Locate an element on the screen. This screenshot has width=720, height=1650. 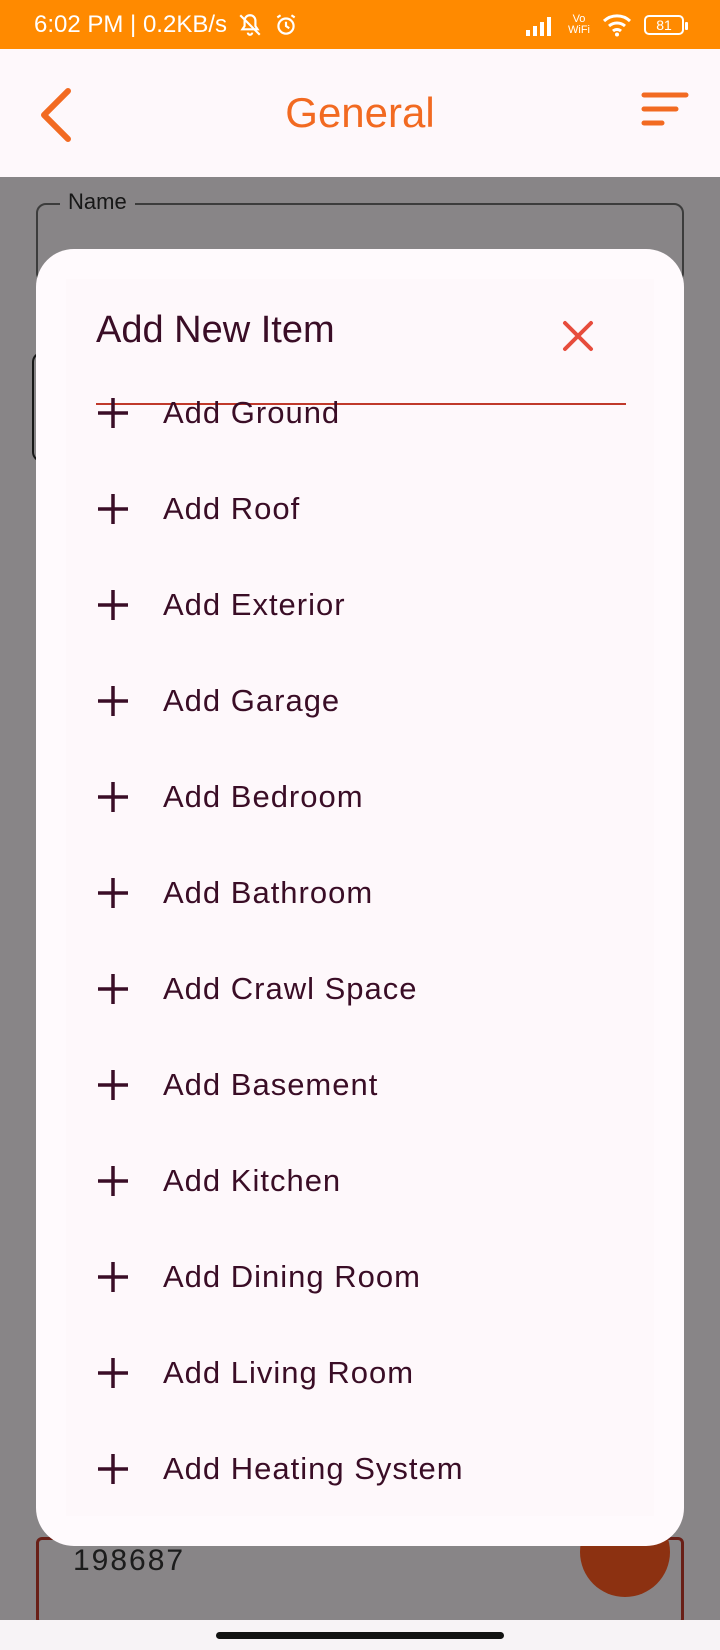
status-bar: 6:02 PM | 0.2KB/s Vo WiFi 81 is located at coordinates (360, 24).